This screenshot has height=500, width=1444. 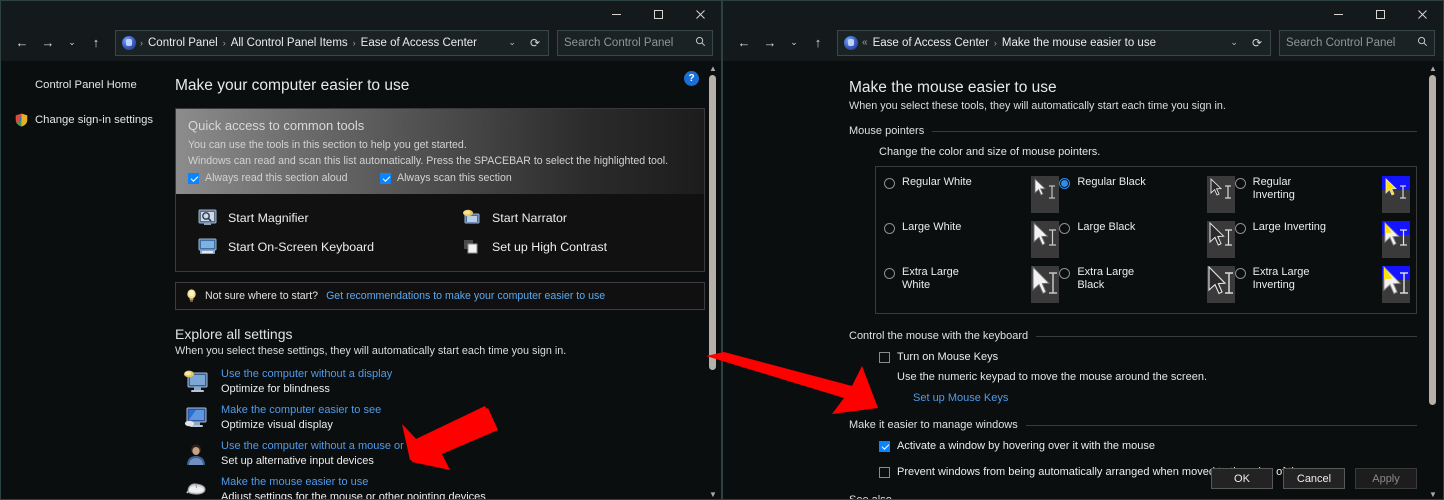 What do you see at coordinates (275, 389) in the screenshot?
I see `list-item-desc: Optimize for blindness` at bounding box center [275, 389].